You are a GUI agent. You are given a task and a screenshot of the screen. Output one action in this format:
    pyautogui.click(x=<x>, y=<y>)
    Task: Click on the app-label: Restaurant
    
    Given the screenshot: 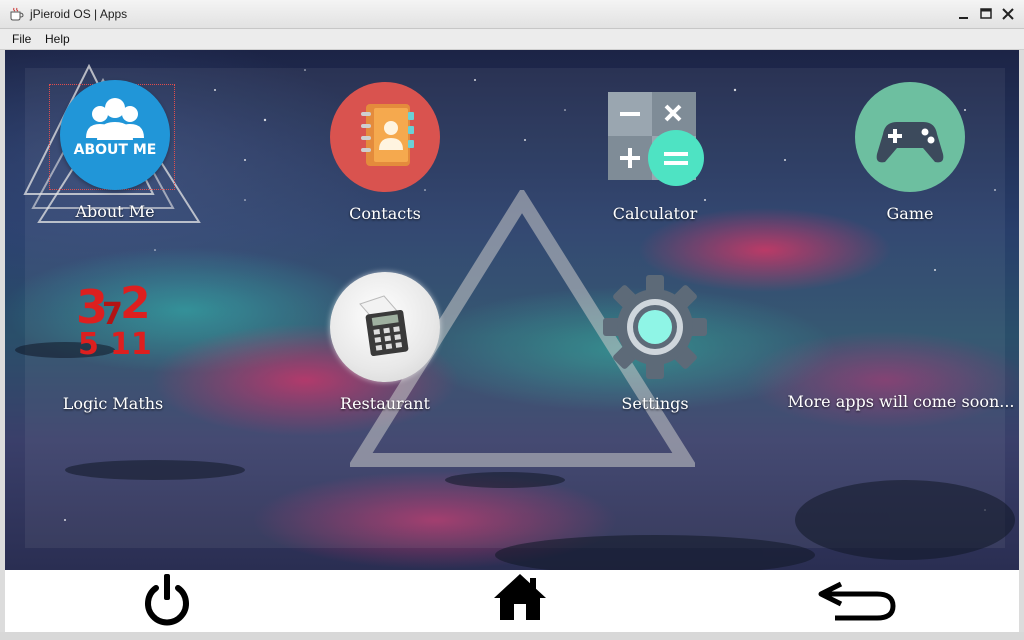 What is the action you would take?
    pyautogui.click(x=385, y=403)
    